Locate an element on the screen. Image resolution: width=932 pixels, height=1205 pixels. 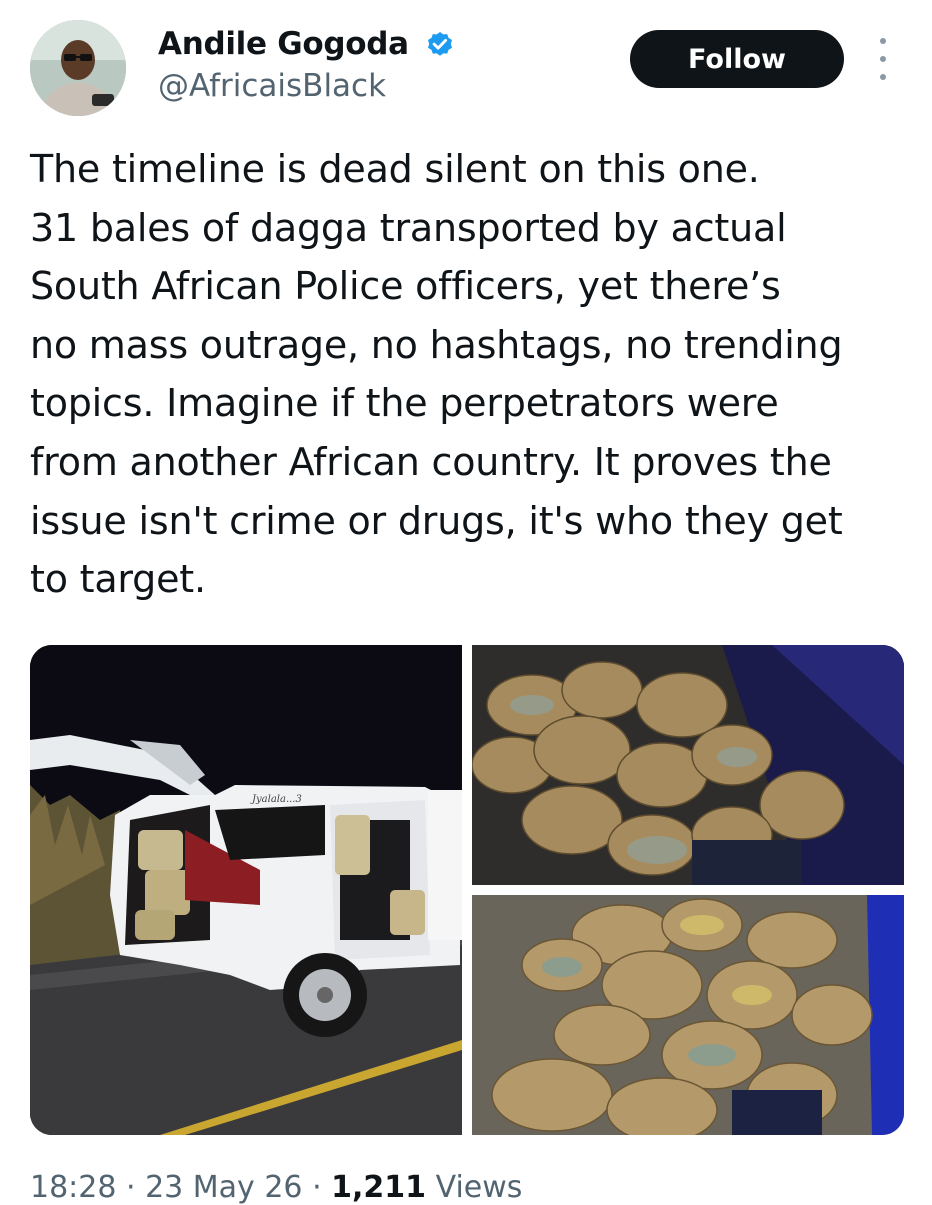
bales-pile-image is located at coordinates (688, 1015).